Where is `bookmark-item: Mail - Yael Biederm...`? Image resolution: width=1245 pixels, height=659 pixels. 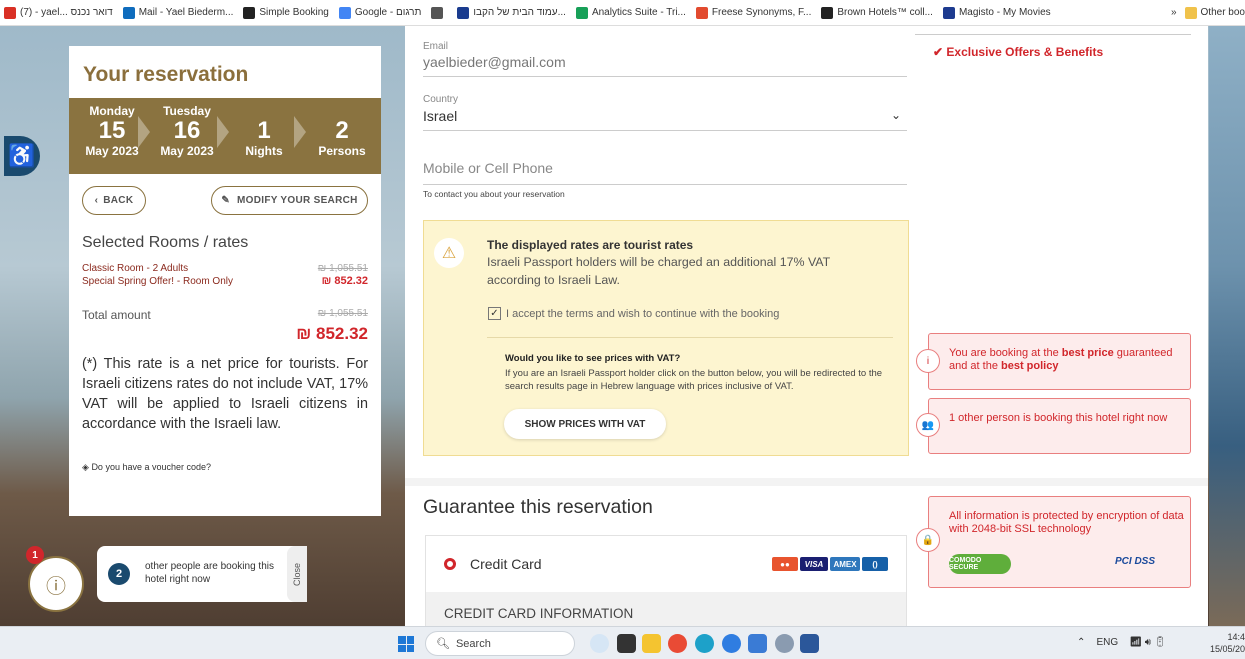 bookmark-item: Mail - Yael Biederm... is located at coordinates (177, 12).